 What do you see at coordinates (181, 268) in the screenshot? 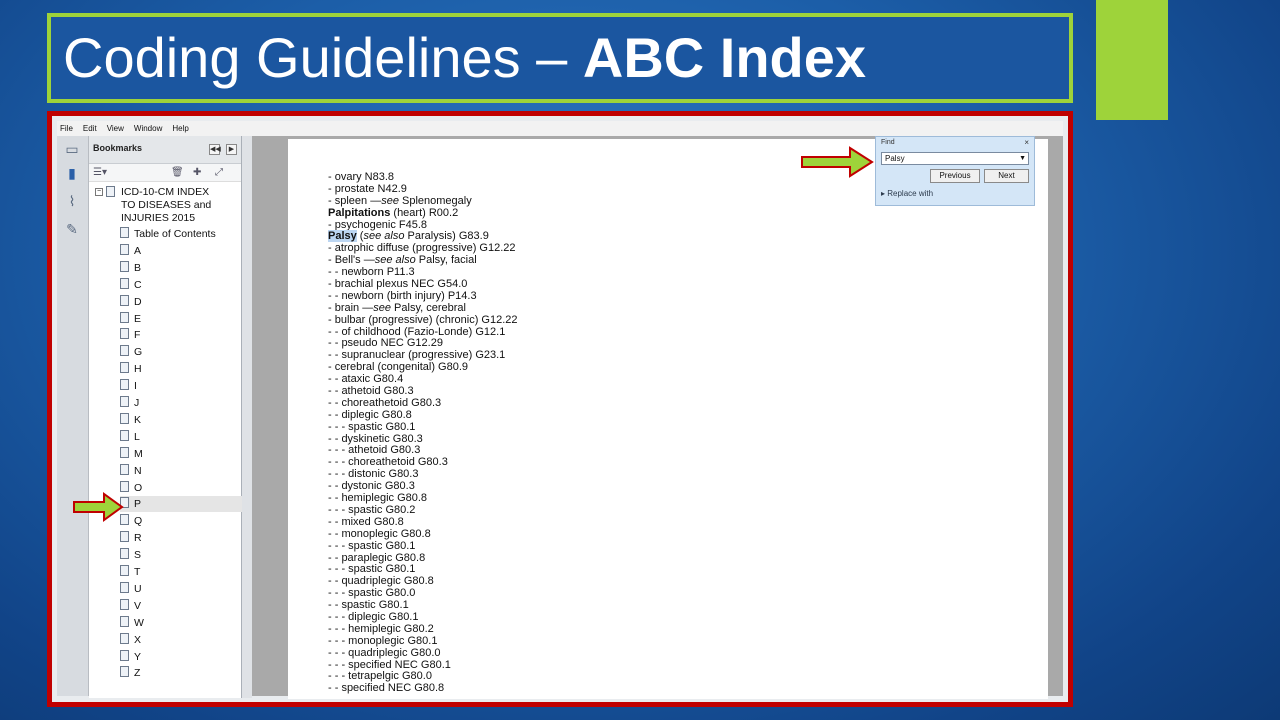
I see `bookmark-item: B` at bounding box center [181, 268].